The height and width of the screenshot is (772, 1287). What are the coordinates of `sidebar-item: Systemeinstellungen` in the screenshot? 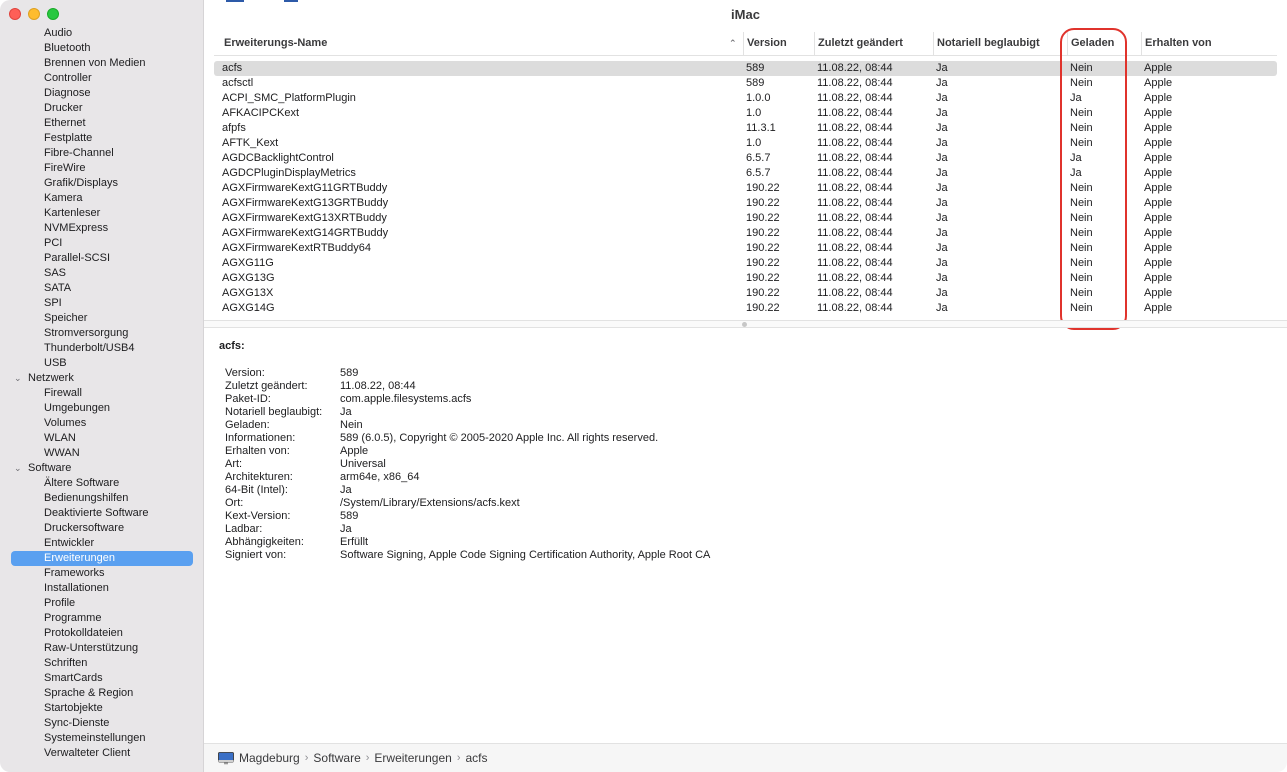 It's located at (102, 738).